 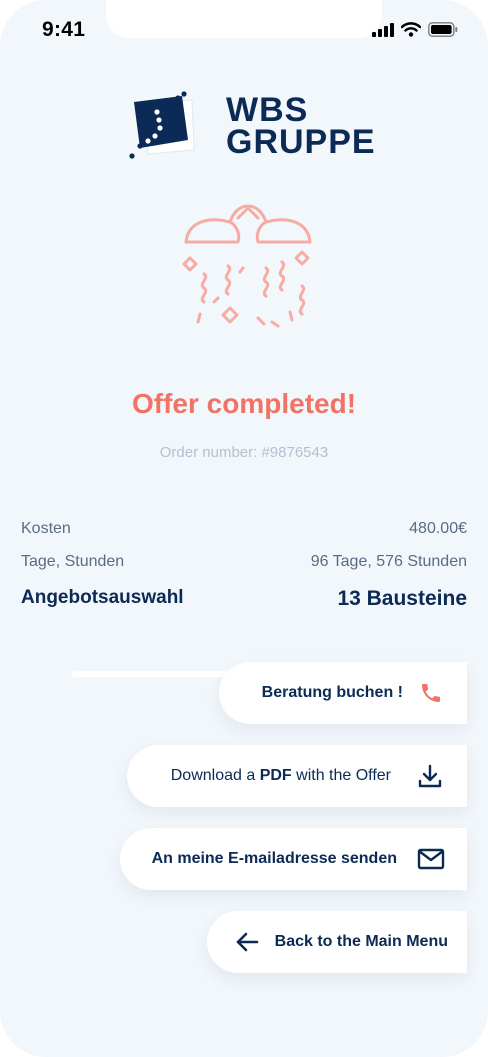 I want to click on logo-text: WBS GRUPPE, so click(x=301, y=126).